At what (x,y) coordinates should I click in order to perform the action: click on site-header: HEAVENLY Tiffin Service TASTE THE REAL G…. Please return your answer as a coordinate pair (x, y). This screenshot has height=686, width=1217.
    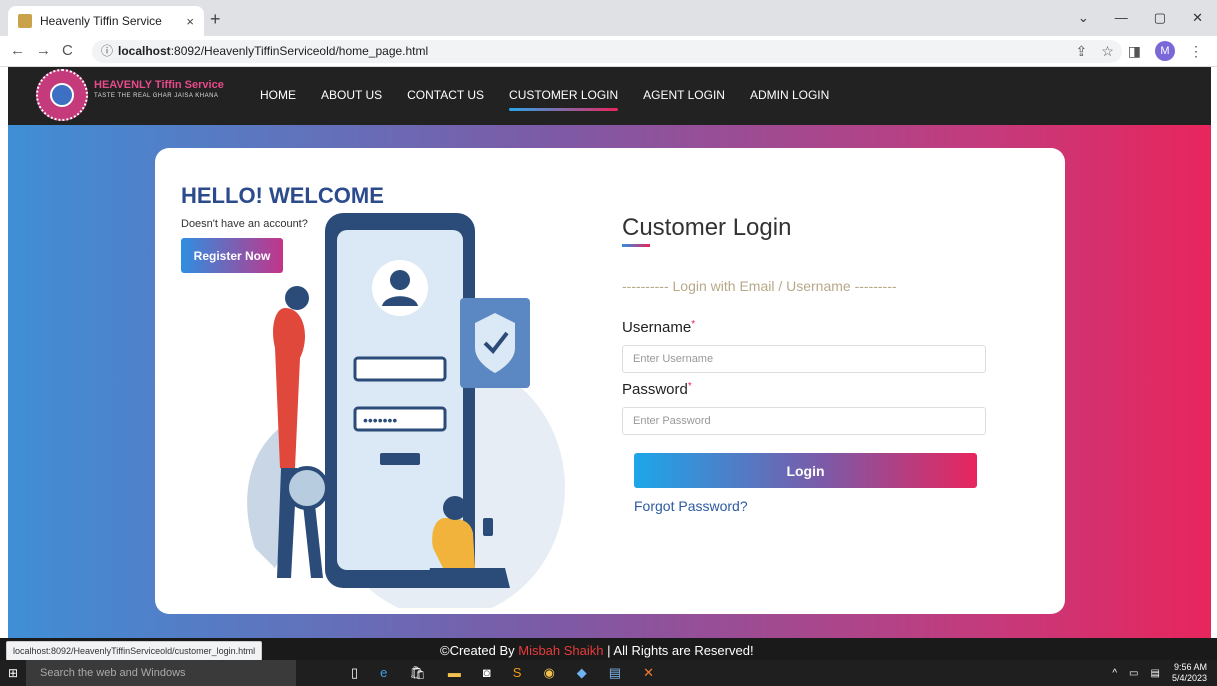
    Looking at the image, I should click on (609, 96).